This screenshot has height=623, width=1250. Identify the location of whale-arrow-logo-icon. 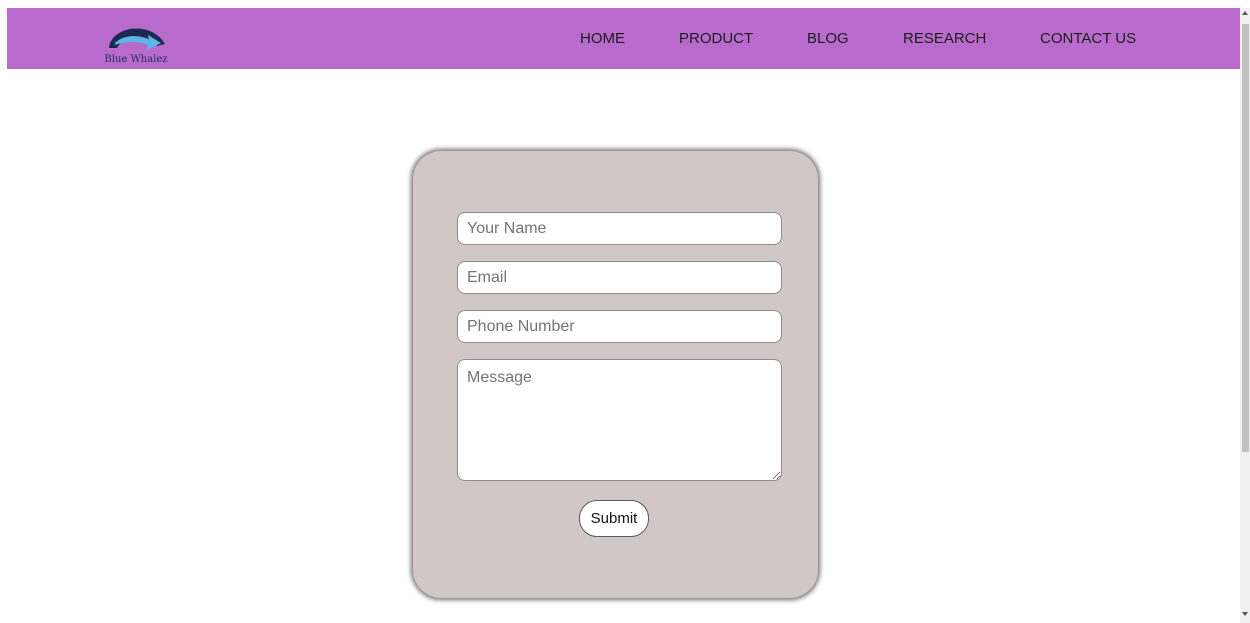
(137, 39).